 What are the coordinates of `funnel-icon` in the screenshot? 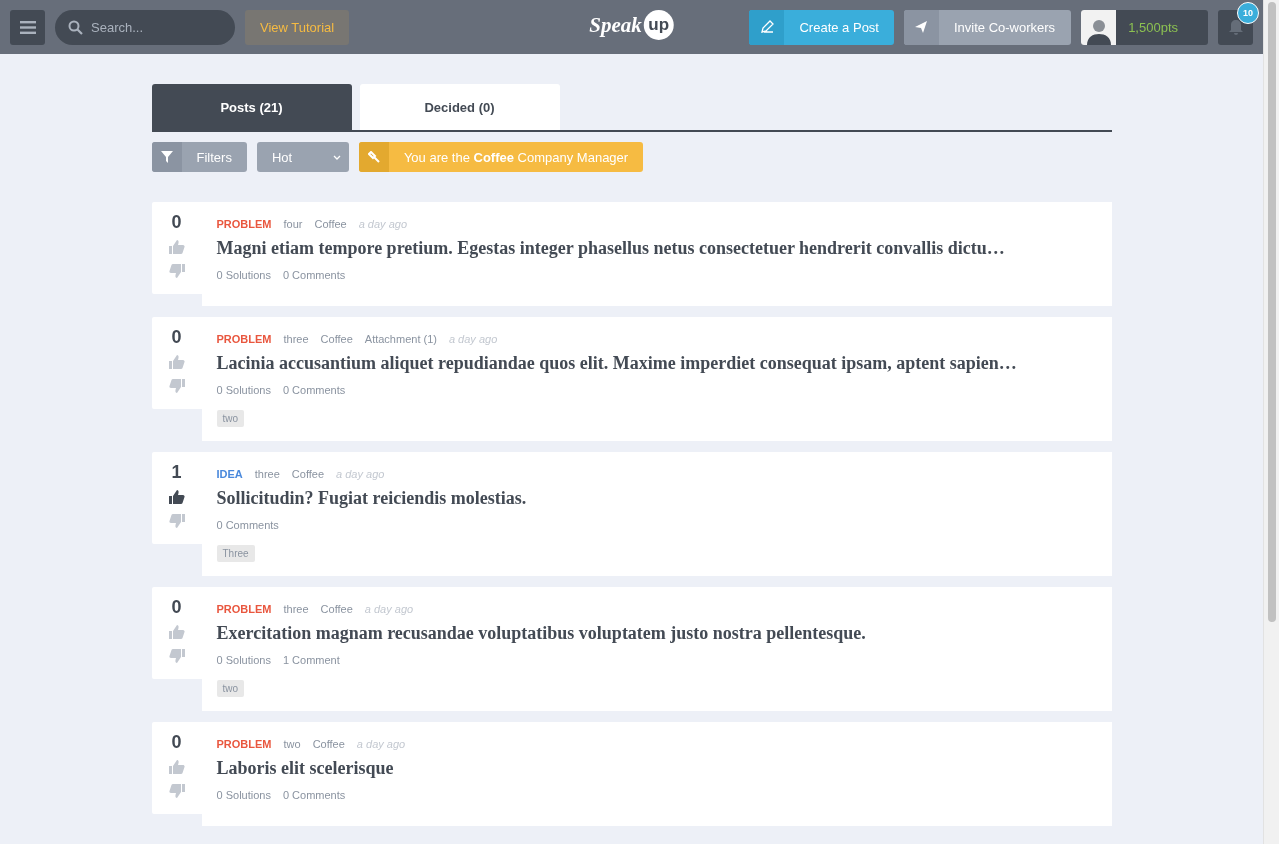 It's located at (166, 157).